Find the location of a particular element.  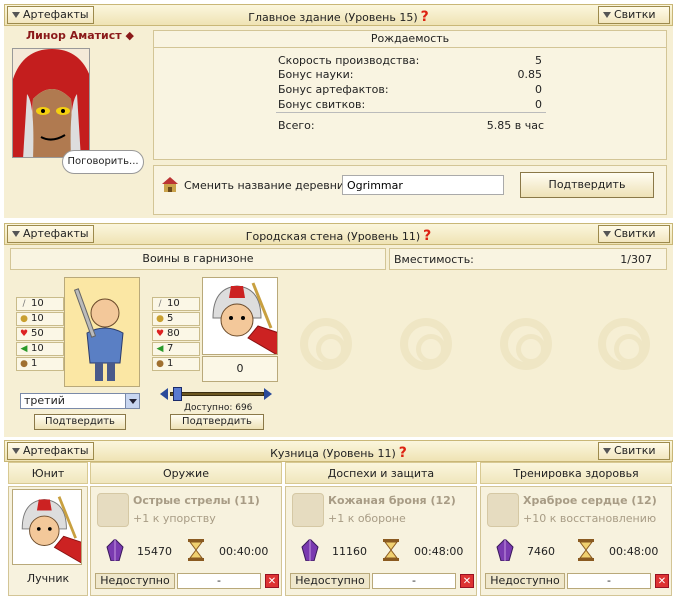

column-header-armor: Доспехи и защита is located at coordinates (381, 473).